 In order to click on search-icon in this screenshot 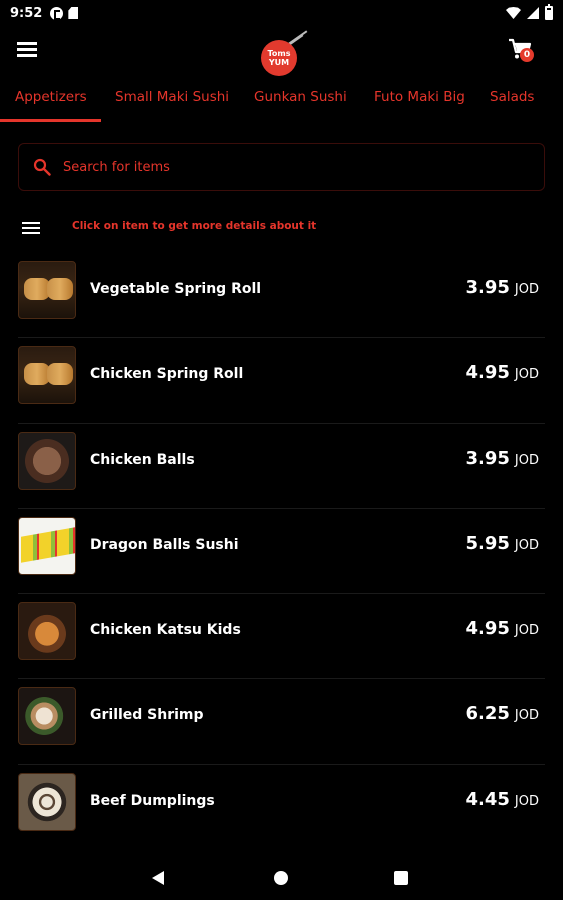, I will do `click(42, 167)`.